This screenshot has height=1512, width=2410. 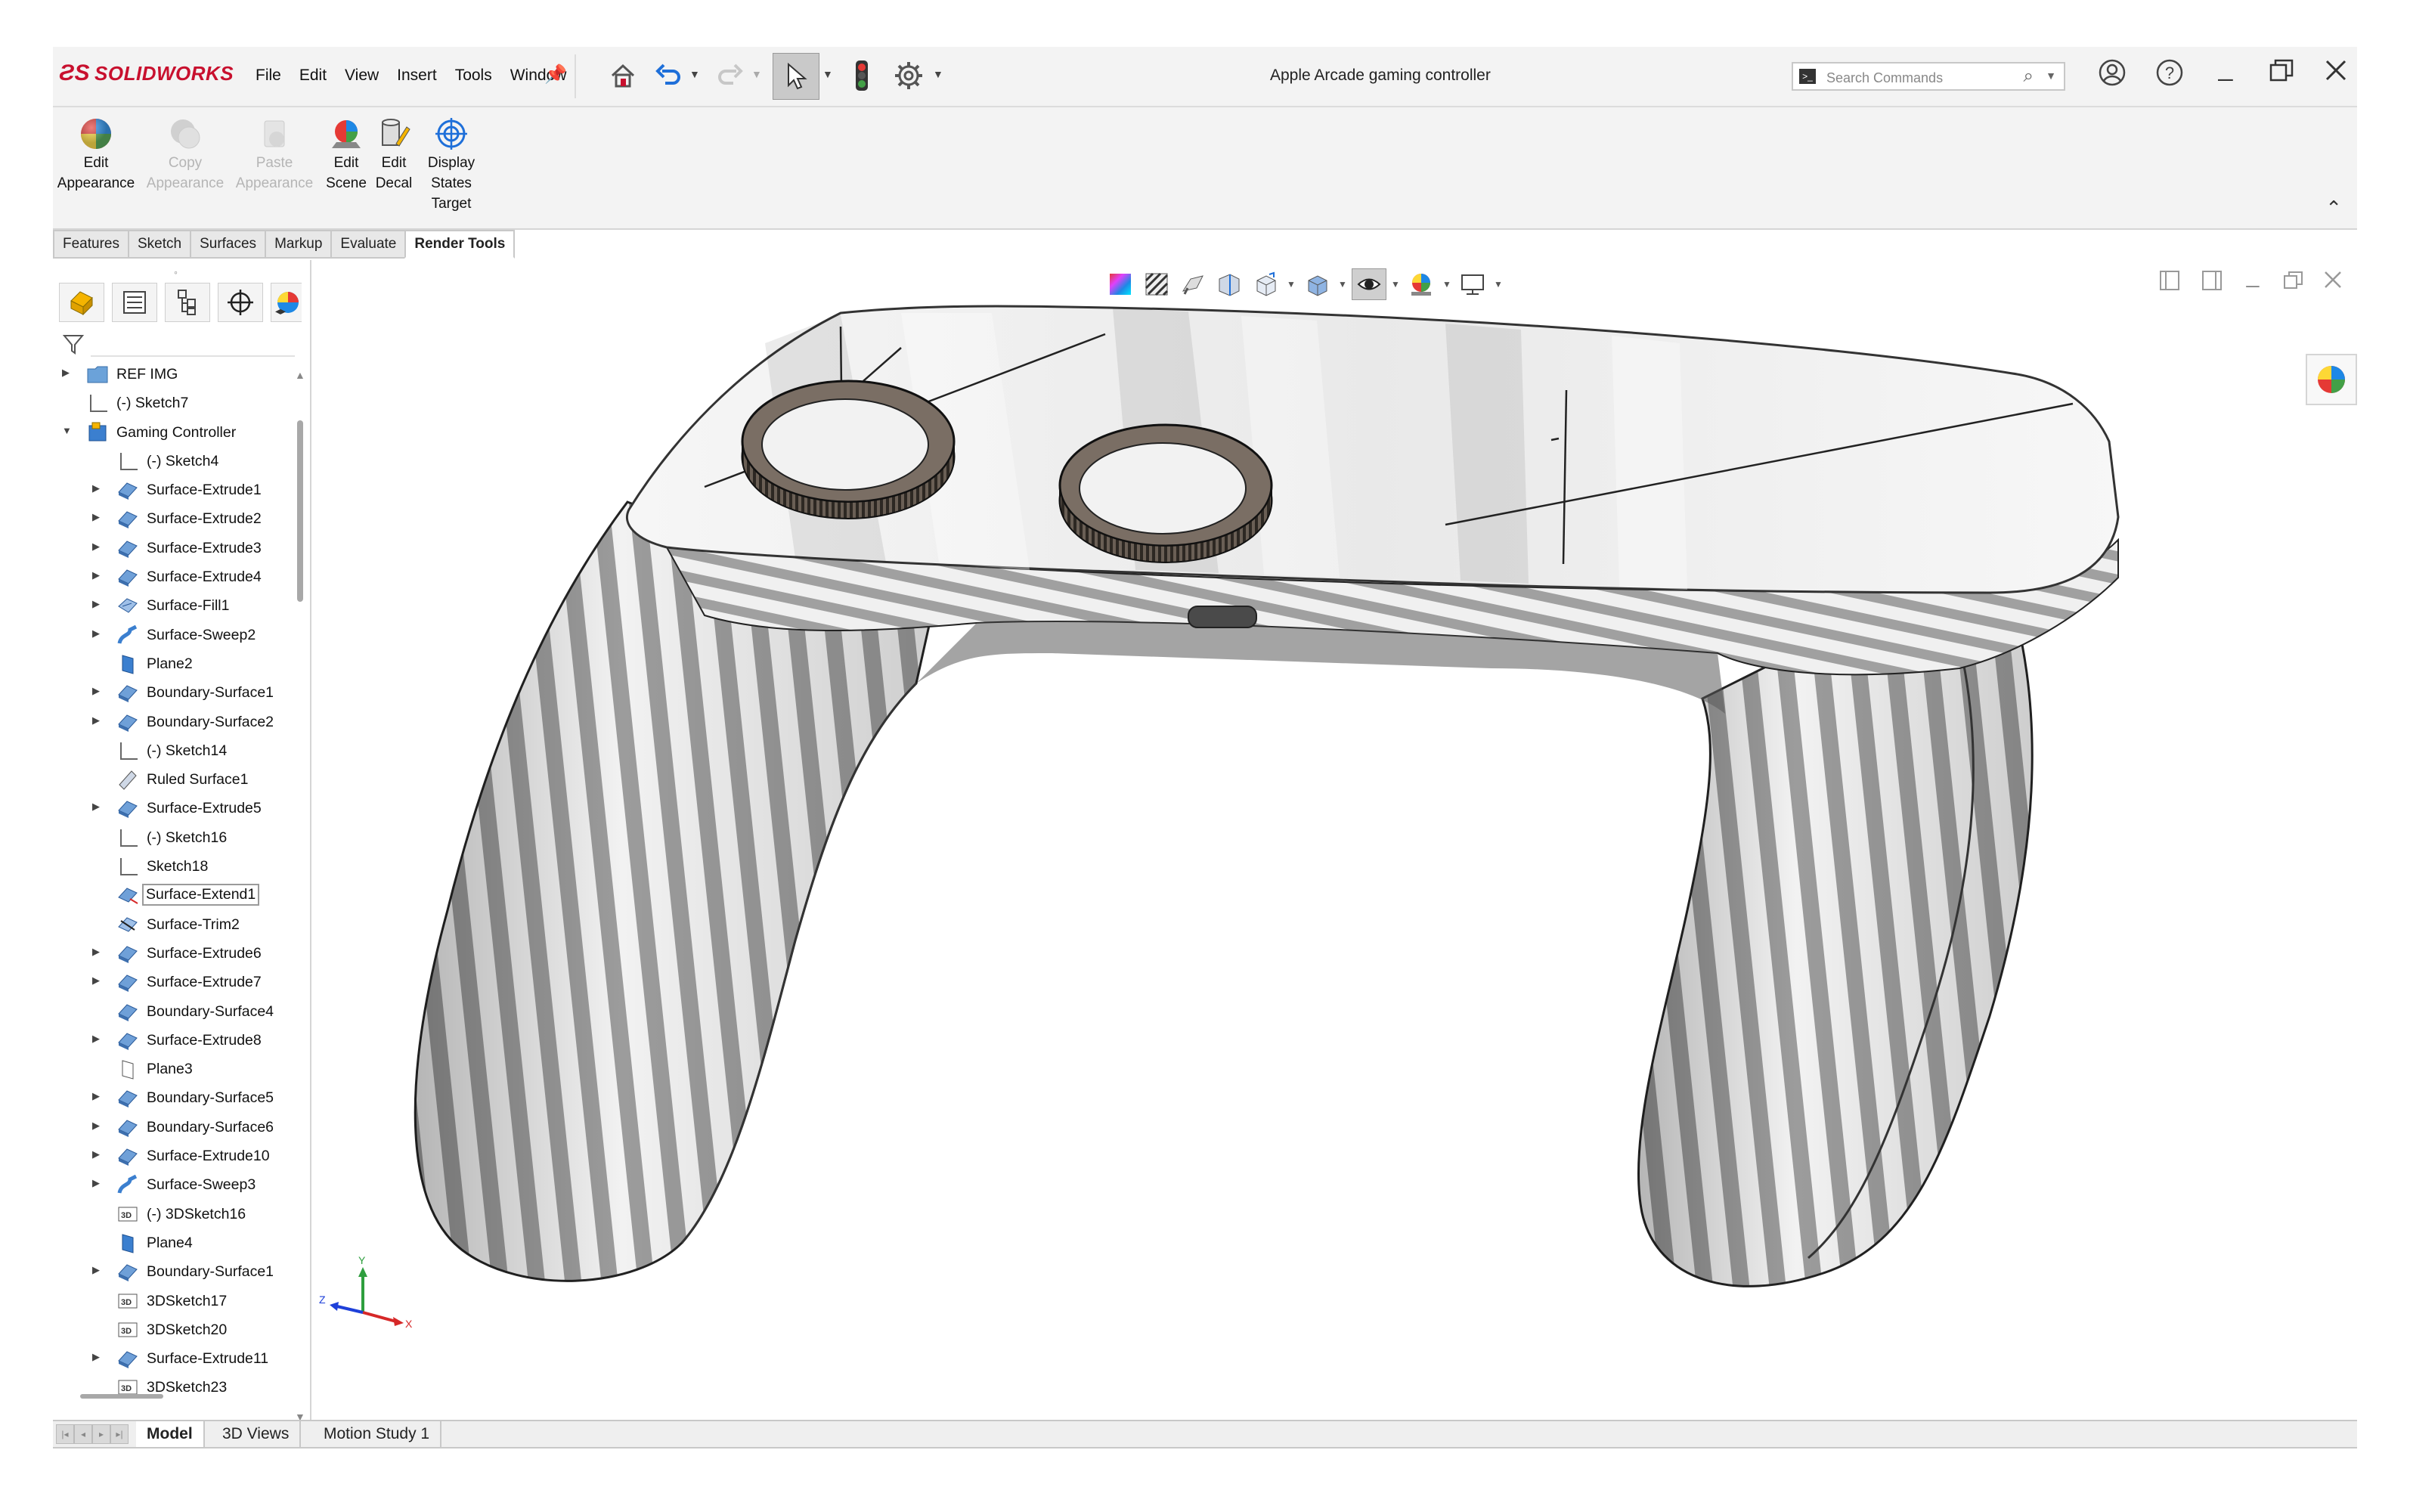 What do you see at coordinates (159, 245) in the screenshot?
I see `tab-sketch: Sketch` at bounding box center [159, 245].